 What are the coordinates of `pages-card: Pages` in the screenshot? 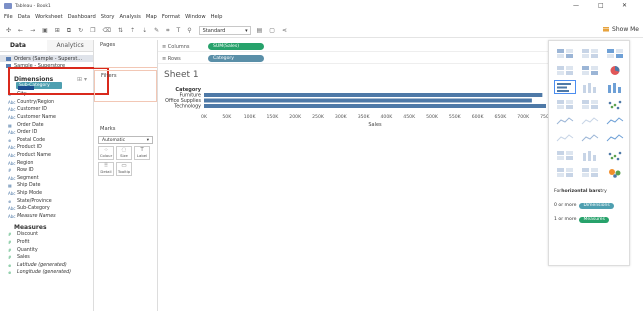 It's located at (125, 54).